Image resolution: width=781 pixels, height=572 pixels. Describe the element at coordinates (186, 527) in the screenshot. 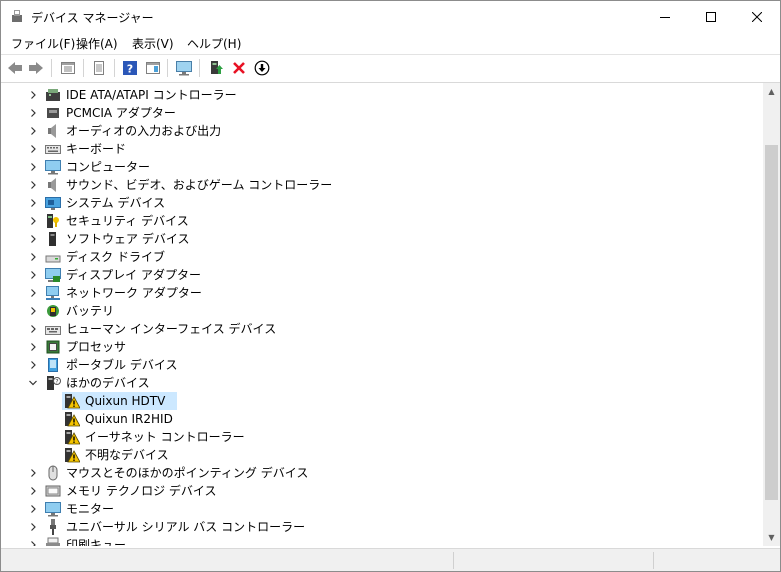

I see `device-label: ユニバーサル シリアル バス コントローラー` at that location.